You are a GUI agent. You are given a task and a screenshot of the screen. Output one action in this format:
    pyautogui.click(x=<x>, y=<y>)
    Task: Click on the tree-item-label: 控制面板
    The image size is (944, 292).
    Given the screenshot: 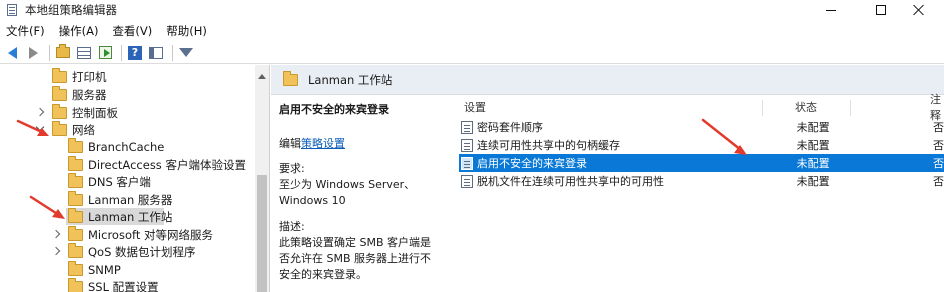 What is the action you would take?
    pyautogui.click(x=95, y=112)
    